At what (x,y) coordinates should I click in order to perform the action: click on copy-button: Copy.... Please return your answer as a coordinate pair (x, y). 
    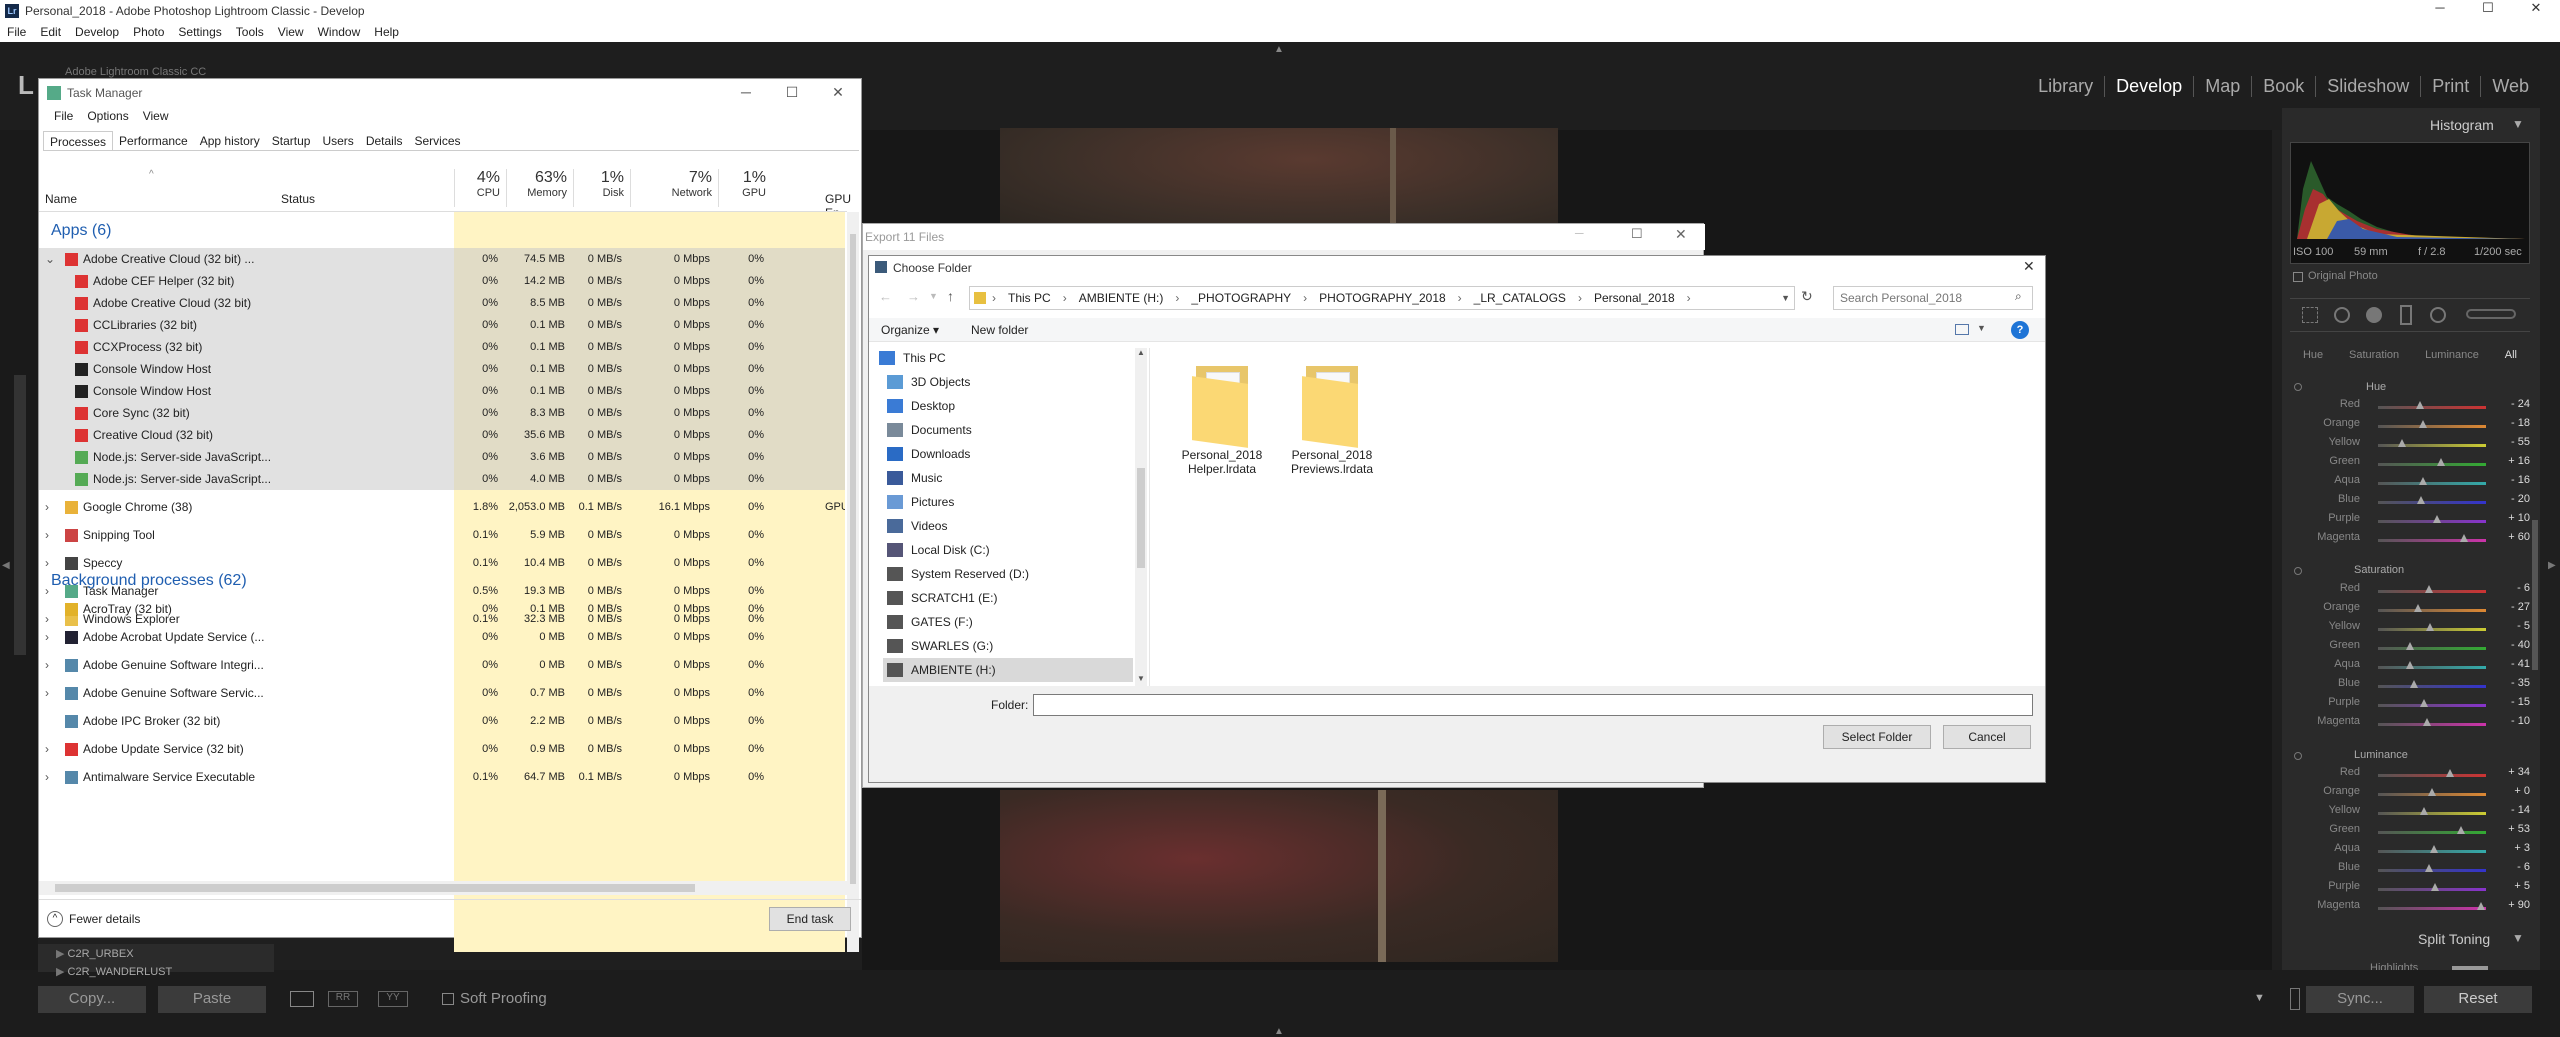
    Looking at the image, I should click on (92, 999).